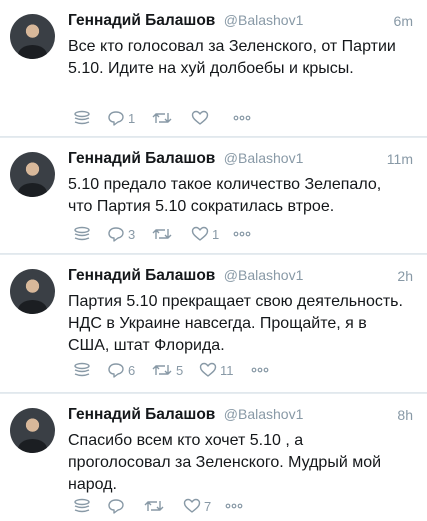  What do you see at coordinates (132, 118) in the screenshot?
I see `reply-count: 1` at bounding box center [132, 118].